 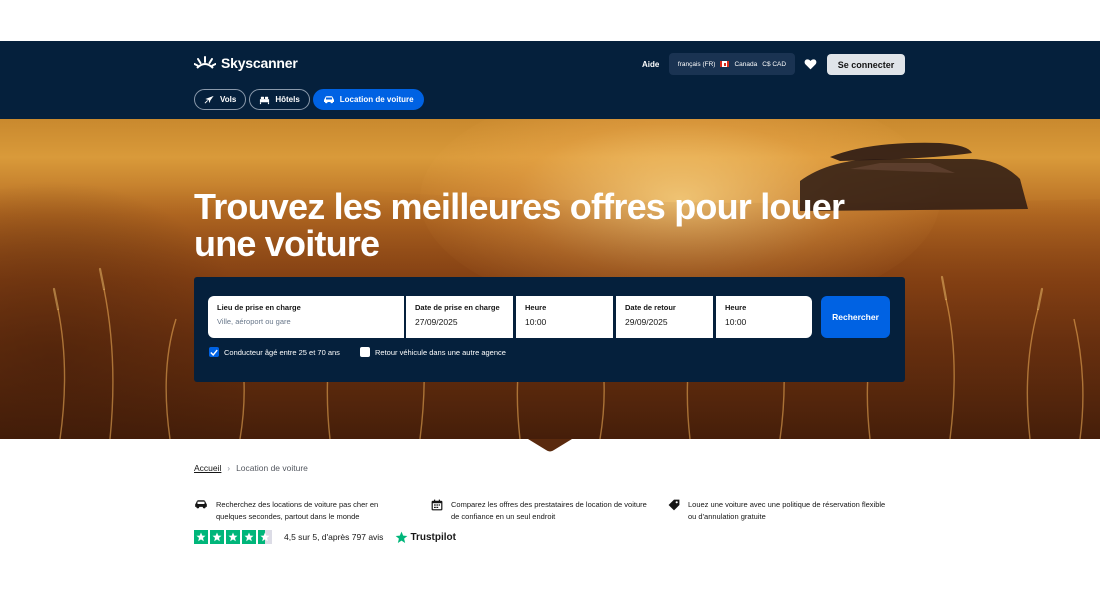 I want to click on help-link: Aide, so click(x=650, y=64).